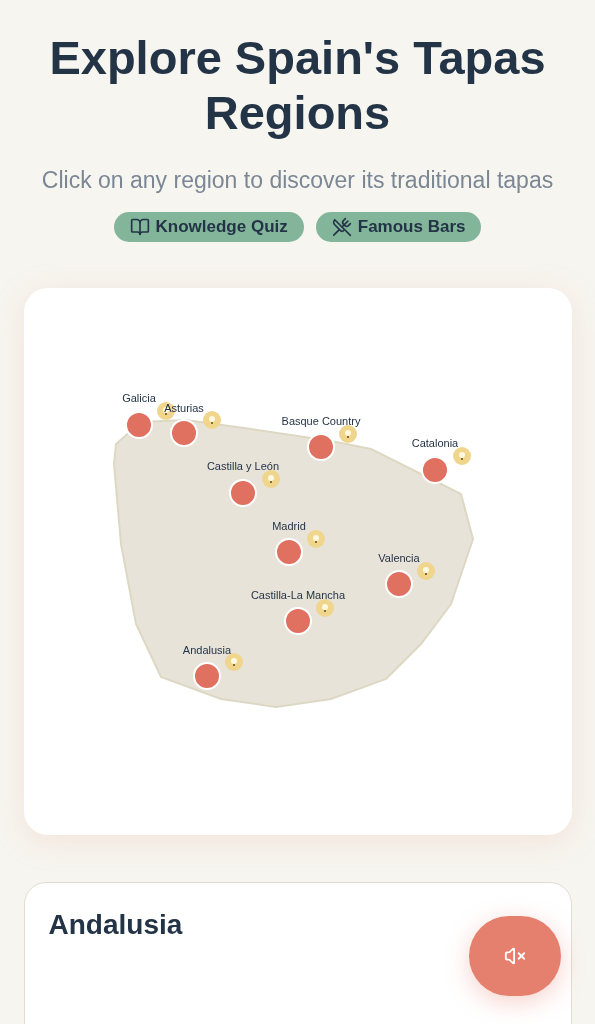  What do you see at coordinates (398, 558) in the screenshot?
I see `region-label: Valencia` at bounding box center [398, 558].